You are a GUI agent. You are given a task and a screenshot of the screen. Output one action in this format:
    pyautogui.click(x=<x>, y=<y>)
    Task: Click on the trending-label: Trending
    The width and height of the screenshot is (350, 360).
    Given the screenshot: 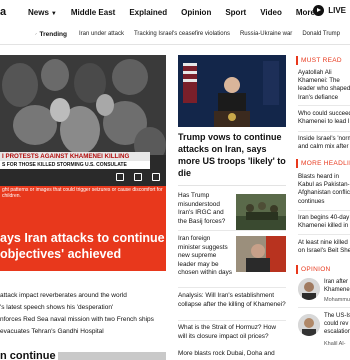 What is the action you would take?
    pyautogui.click(x=53, y=34)
    